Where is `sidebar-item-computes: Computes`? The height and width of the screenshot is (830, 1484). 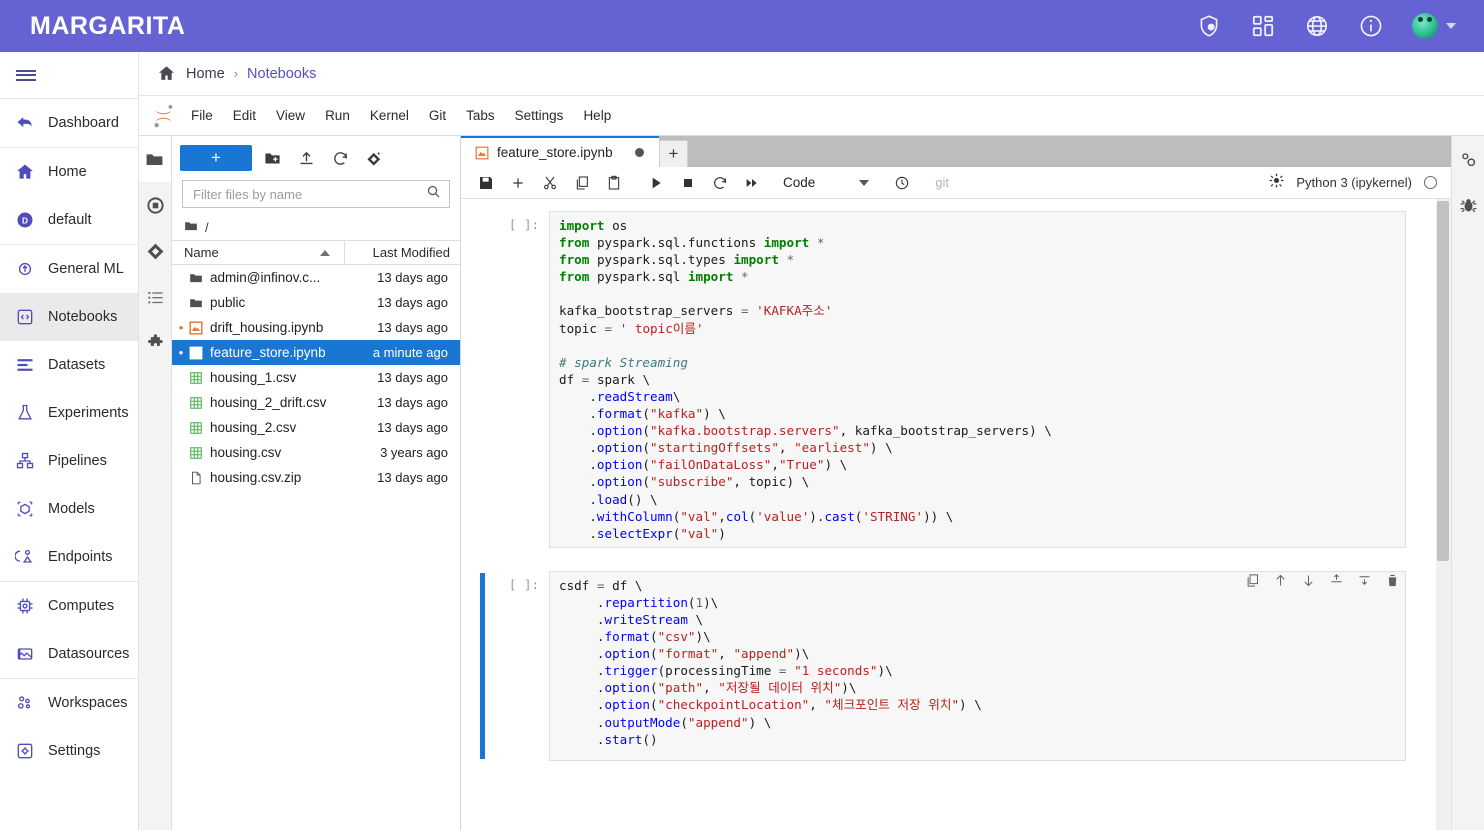 sidebar-item-computes: Computes is located at coordinates (69, 606).